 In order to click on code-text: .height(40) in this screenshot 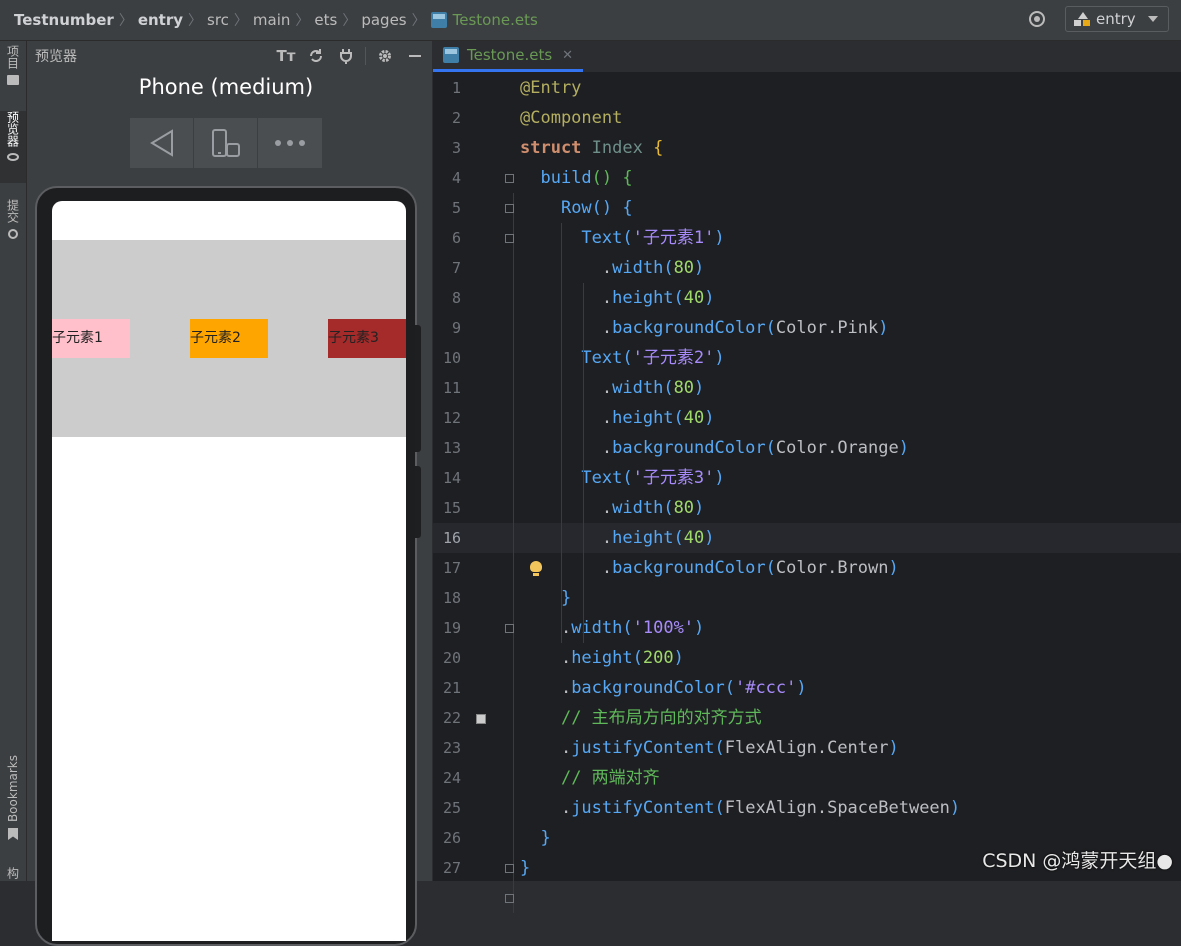, I will do `click(617, 418)`.